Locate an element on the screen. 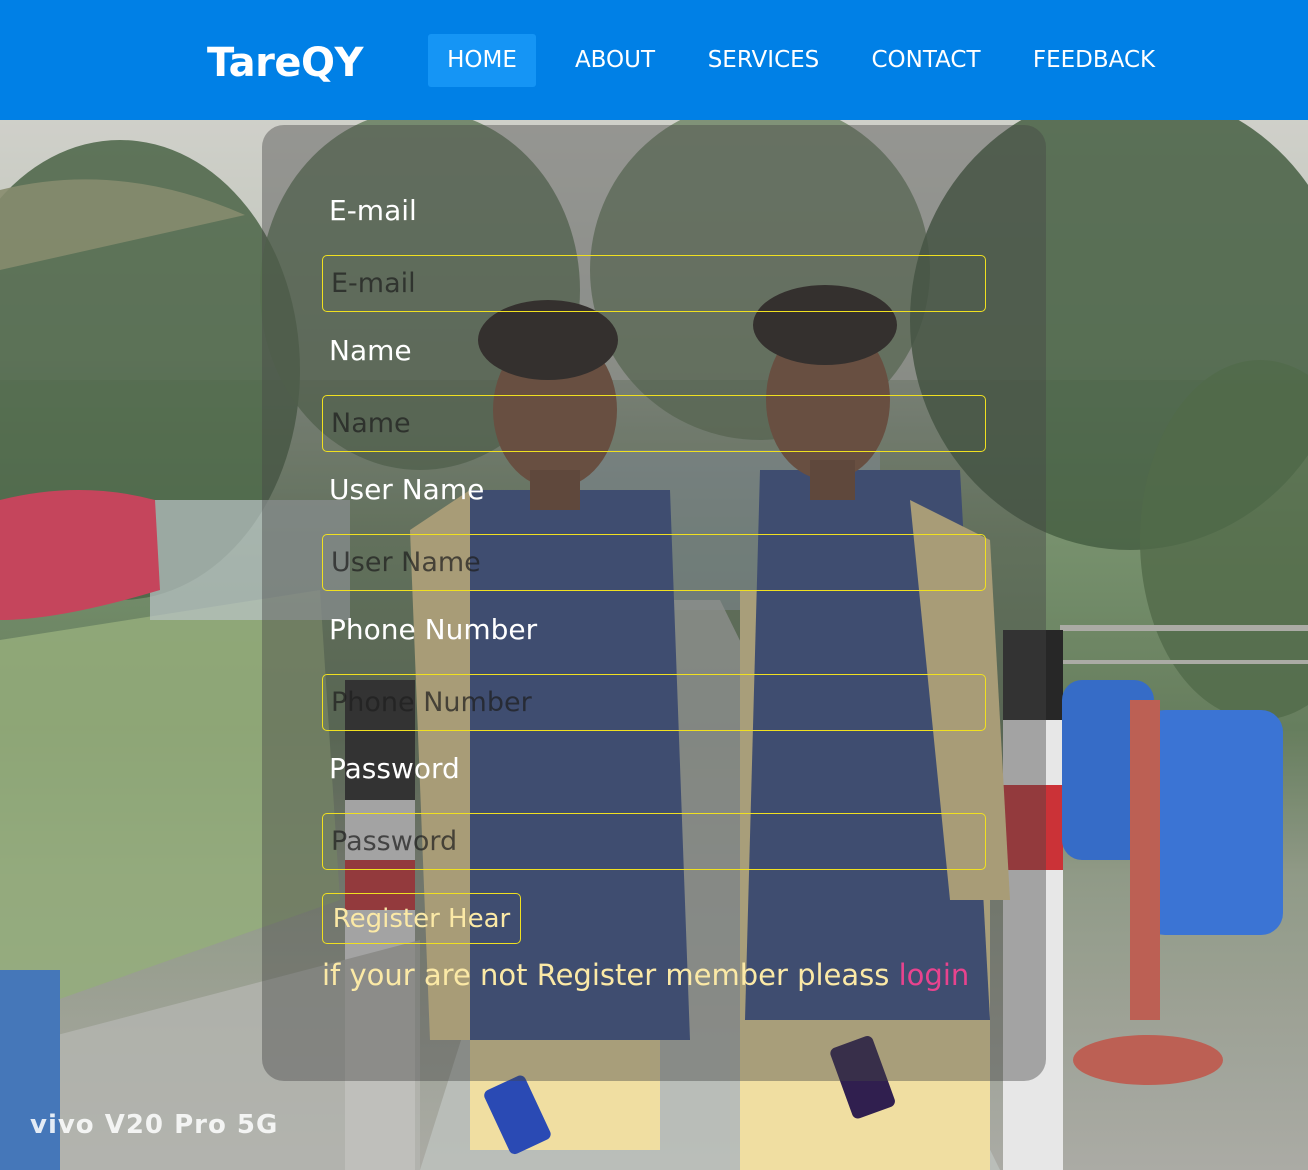  email-field is located at coordinates (654, 283).